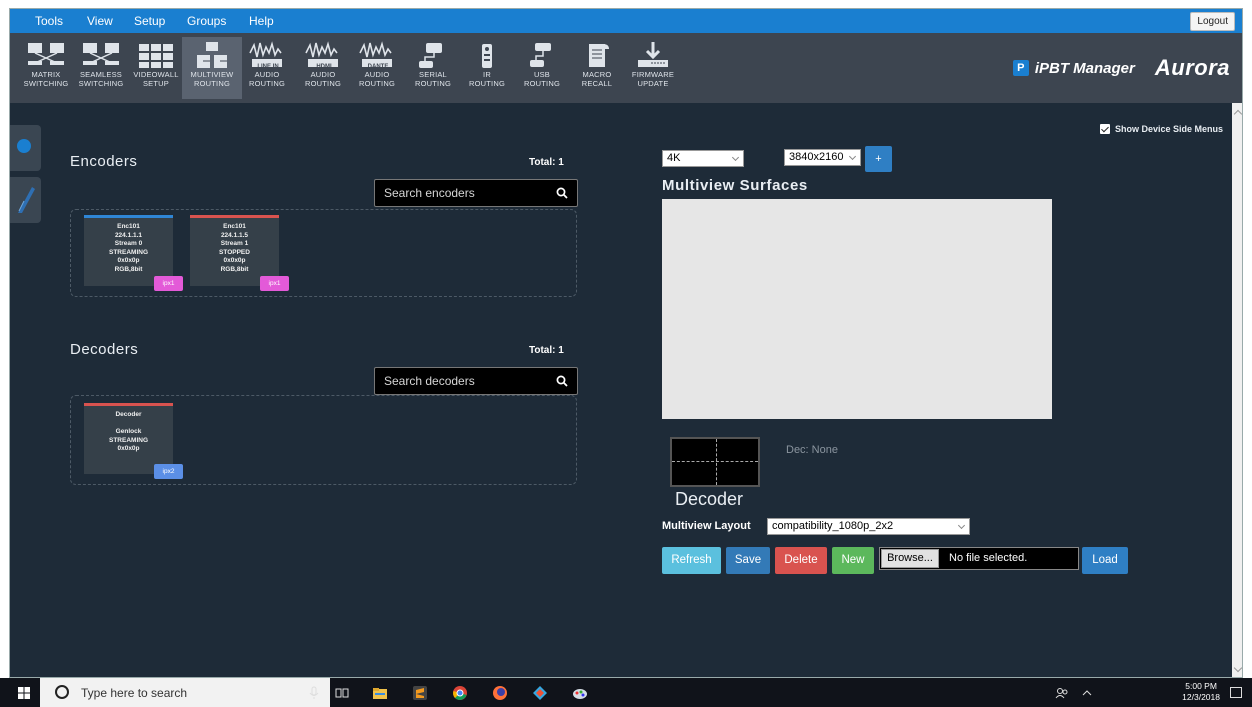 This screenshot has height=707, width=1252. Describe the element at coordinates (852, 156) in the screenshot. I see `chevron-down-icon` at that location.